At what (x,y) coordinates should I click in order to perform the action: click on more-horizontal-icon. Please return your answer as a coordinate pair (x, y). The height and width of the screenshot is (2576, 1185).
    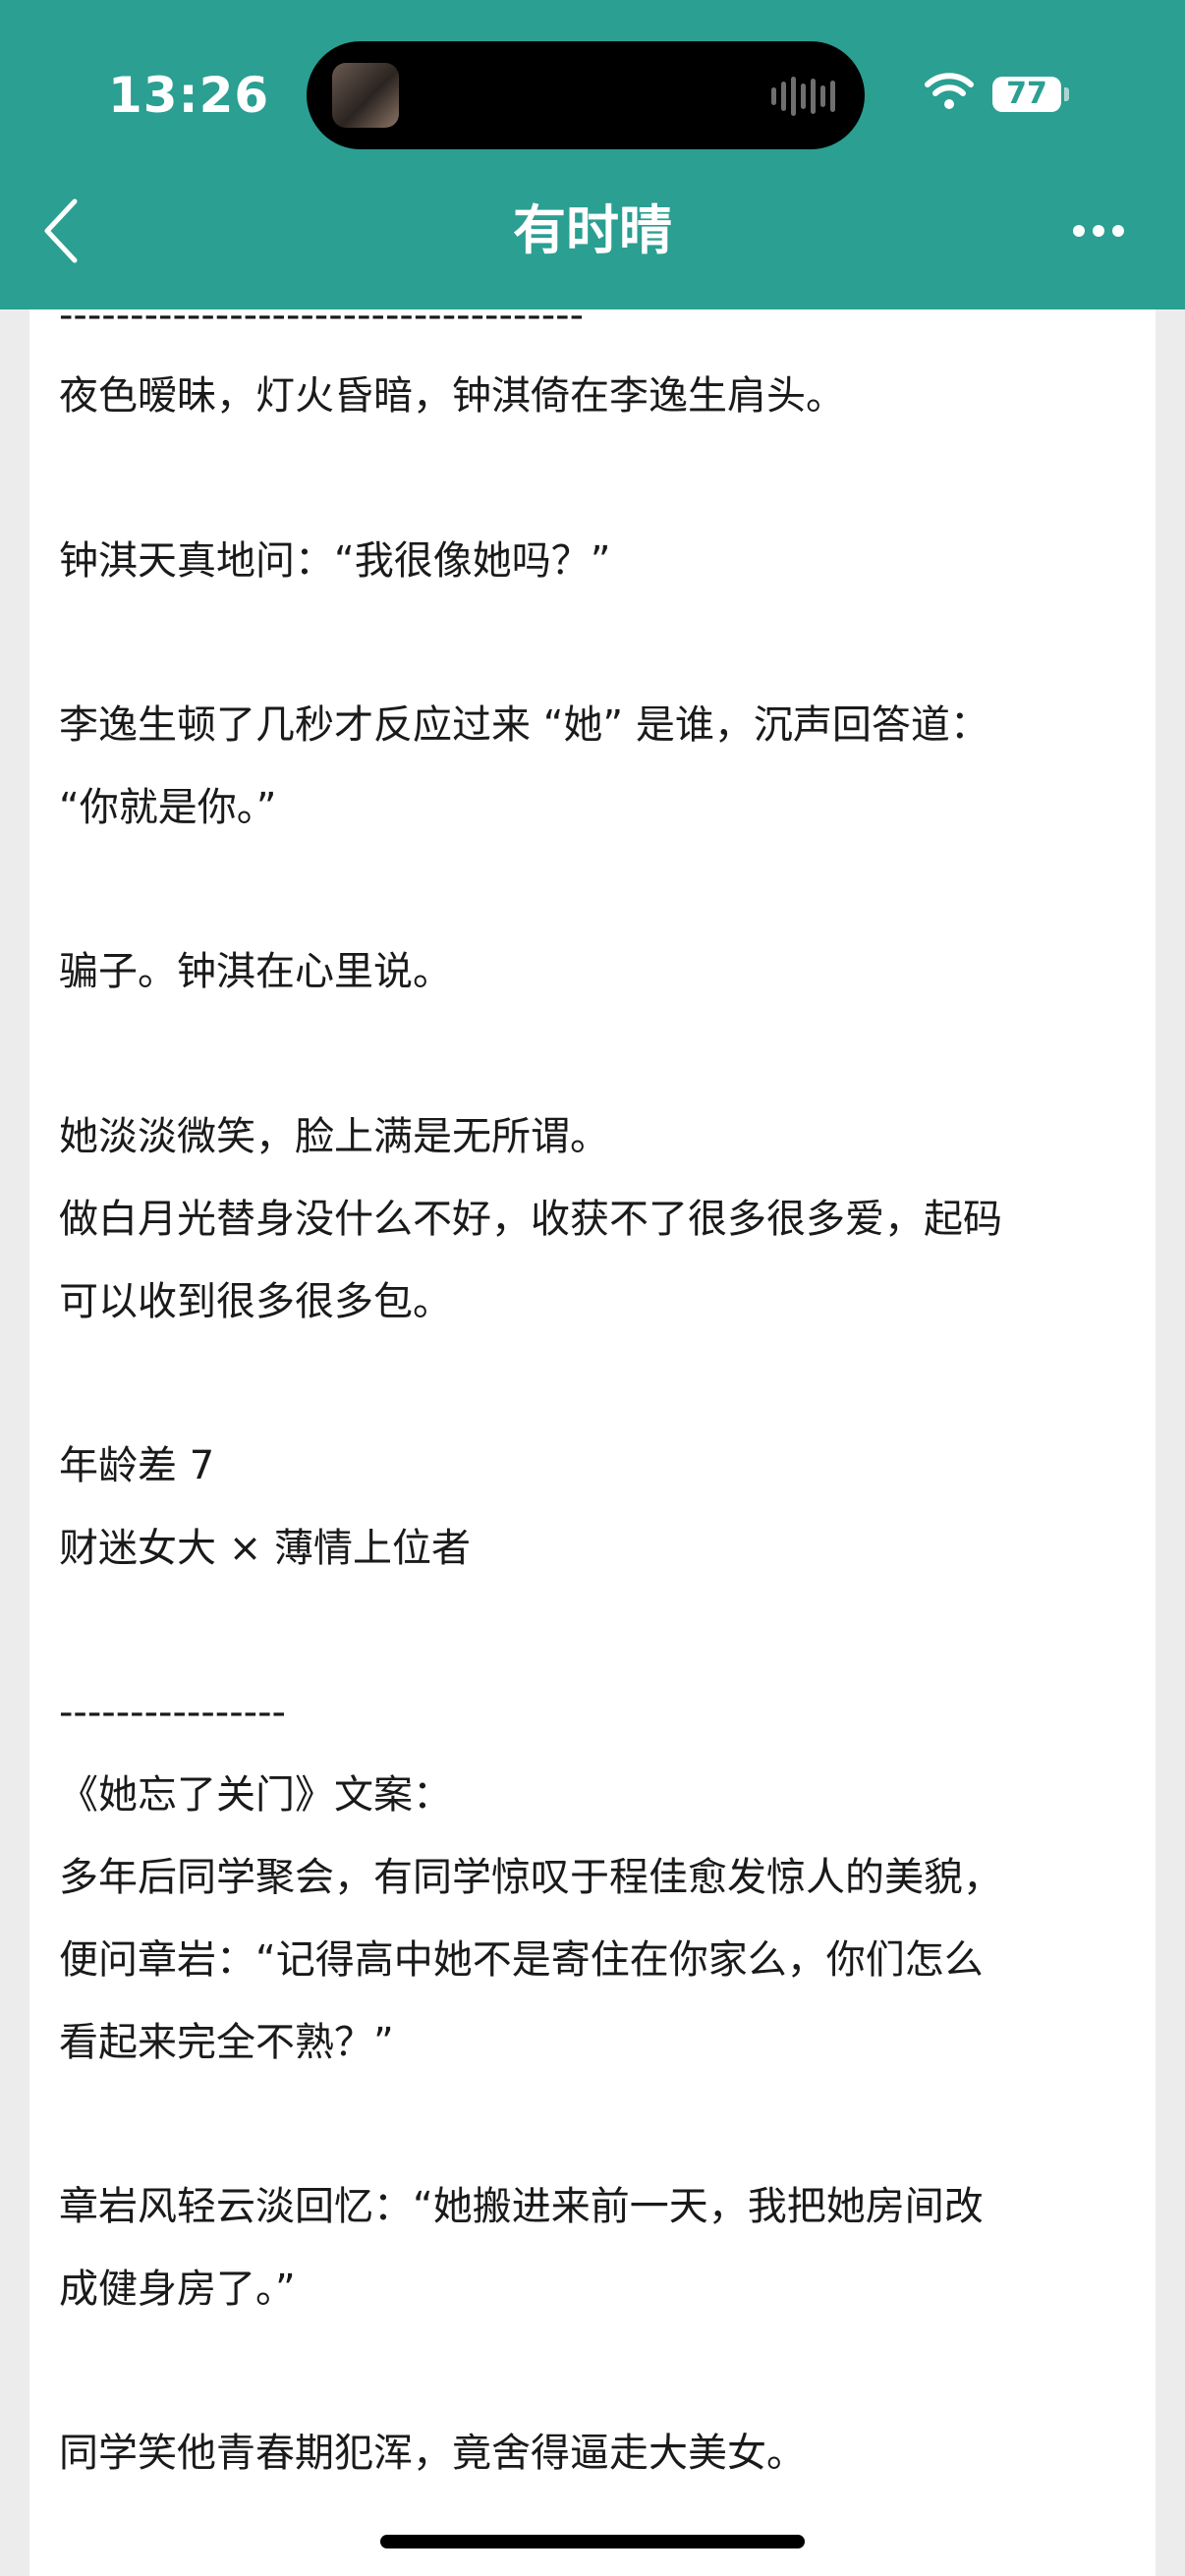
    Looking at the image, I should click on (1099, 231).